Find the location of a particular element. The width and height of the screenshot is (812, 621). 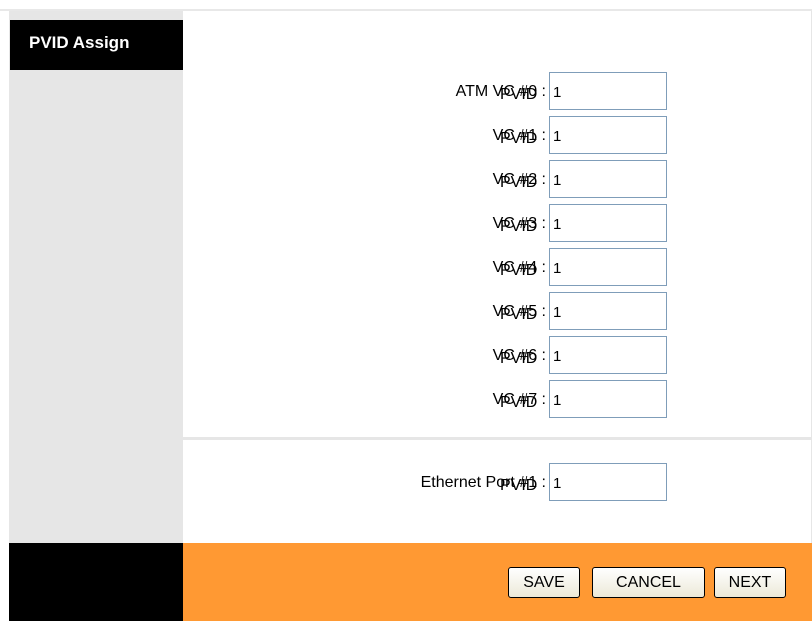

section-divider is located at coordinates (497, 438).